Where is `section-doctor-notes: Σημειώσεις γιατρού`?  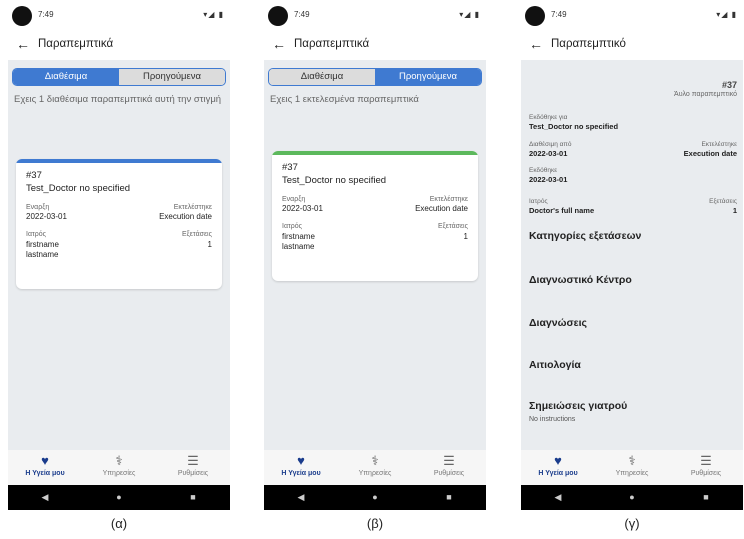 section-doctor-notes: Σημειώσεις γιατρού is located at coordinates (578, 406).